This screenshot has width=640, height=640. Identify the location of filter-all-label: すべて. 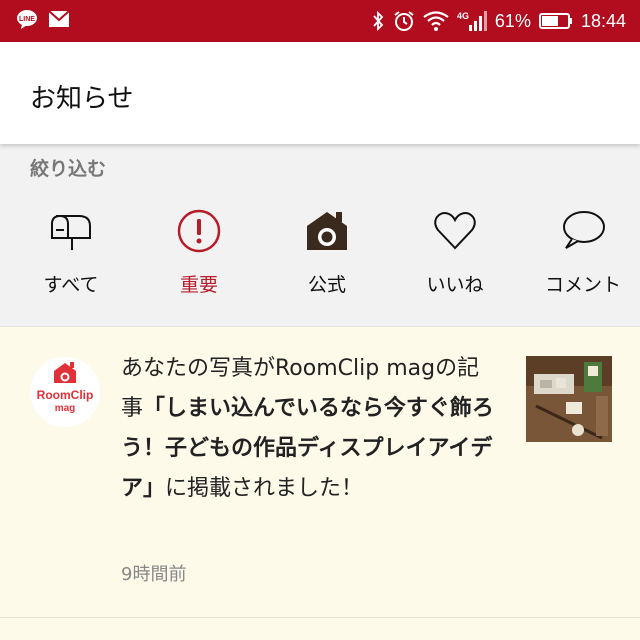
(71, 285).